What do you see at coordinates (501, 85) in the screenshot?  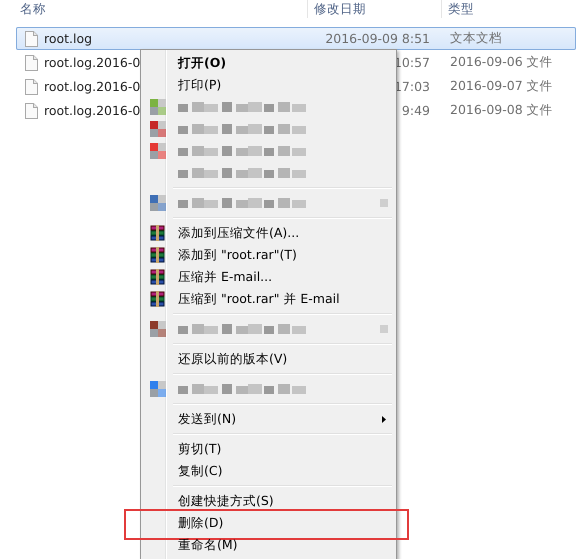 I see `file-type: 2016-09-07 文件` at bounding box center [501, 85].